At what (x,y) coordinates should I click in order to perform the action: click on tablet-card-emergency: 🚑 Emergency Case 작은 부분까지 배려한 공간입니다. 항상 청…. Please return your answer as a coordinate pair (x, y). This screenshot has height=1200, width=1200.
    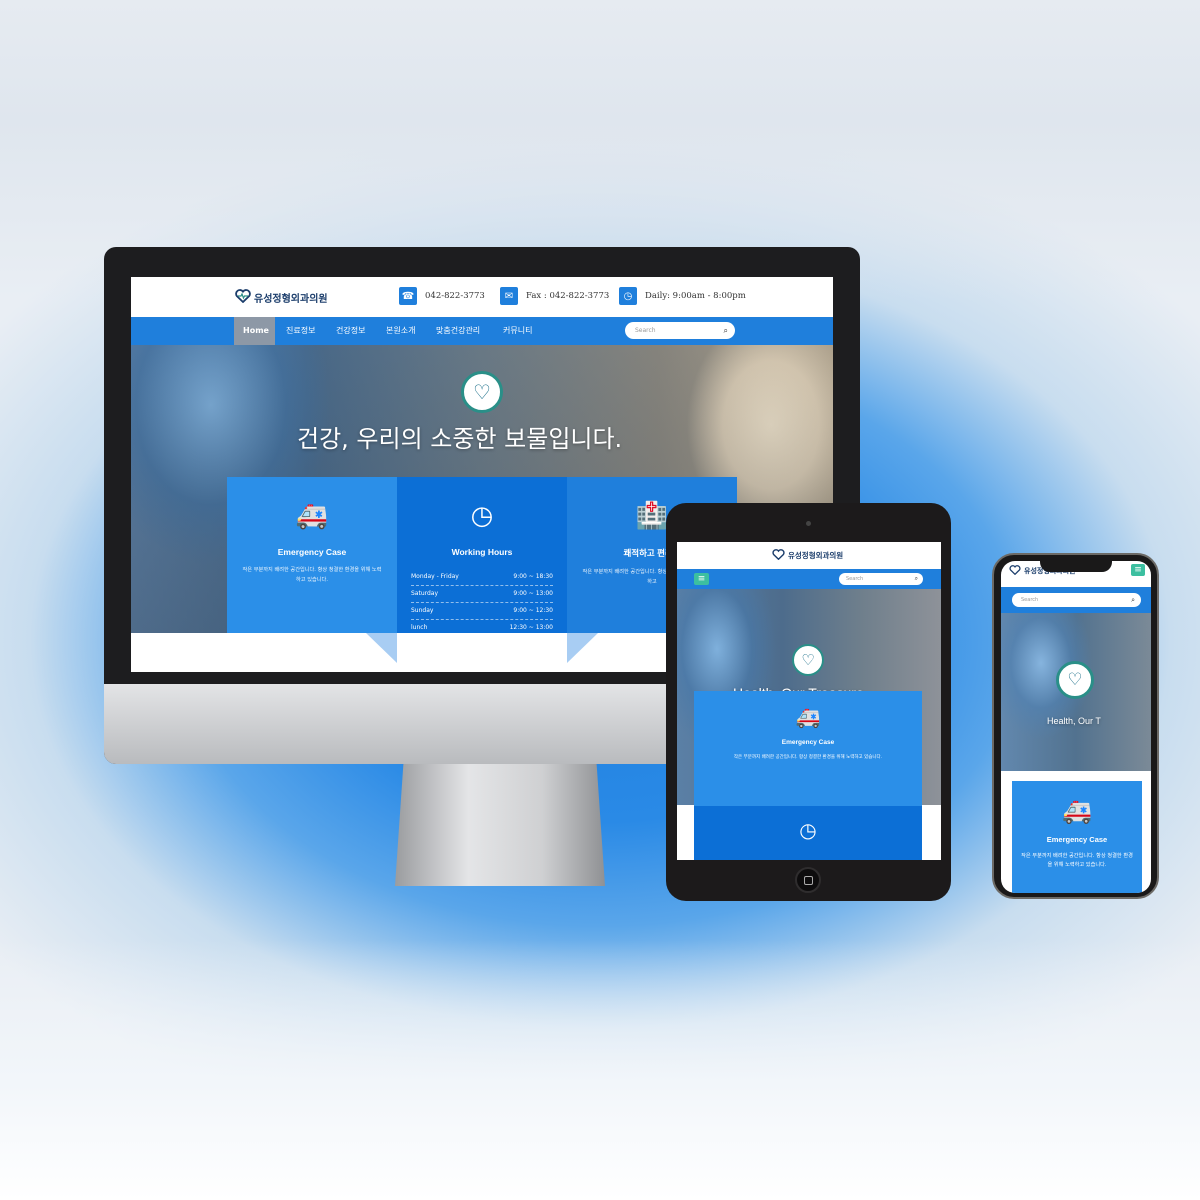
    Looking at the image, I should click on (808, 748).